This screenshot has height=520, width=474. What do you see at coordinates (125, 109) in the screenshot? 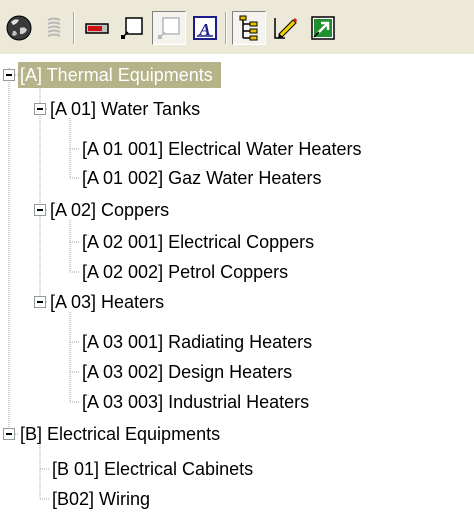
I see `tree-node-a01: [A 01] Water Tanks` at bounding box center [125, 109].